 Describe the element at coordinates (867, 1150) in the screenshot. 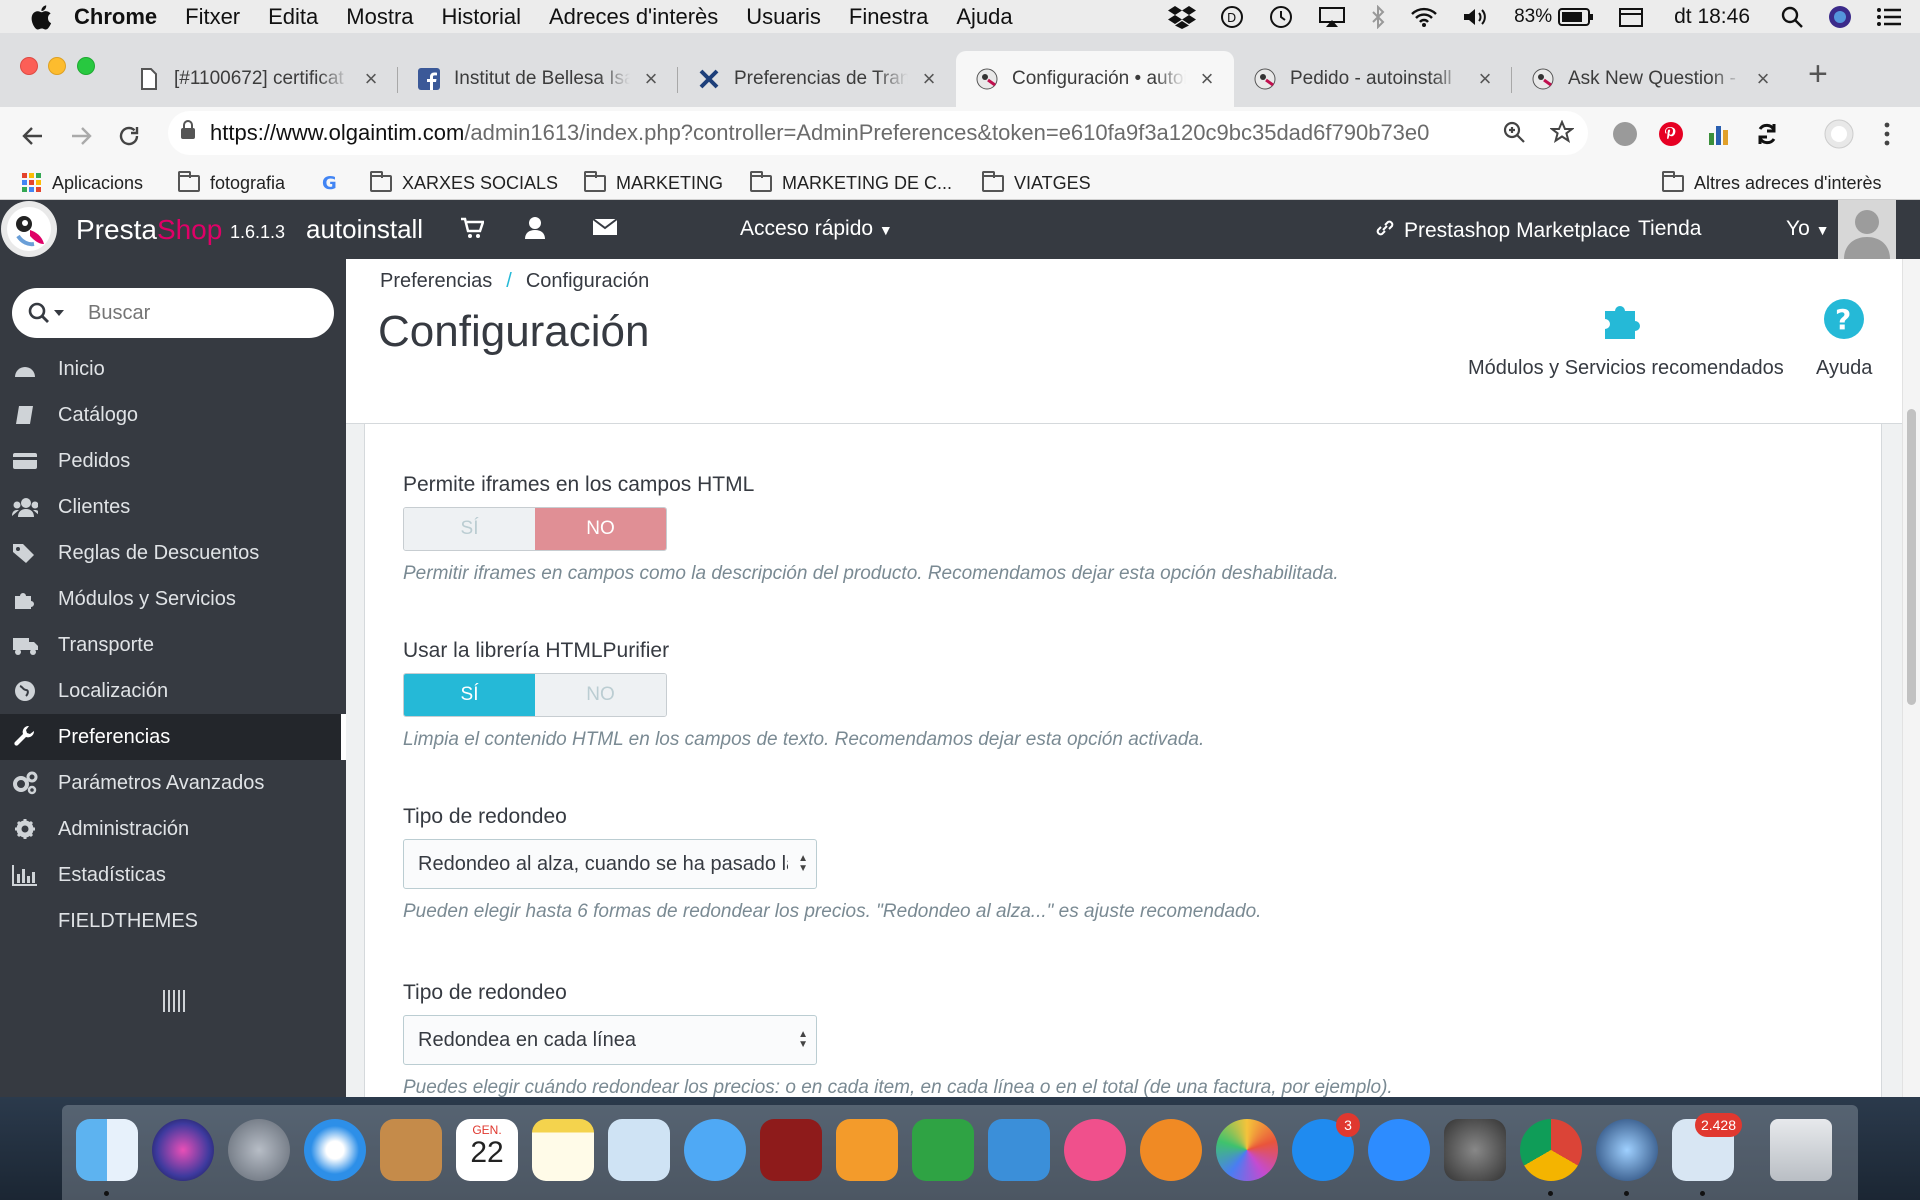

I see `pages-icon` at that location.